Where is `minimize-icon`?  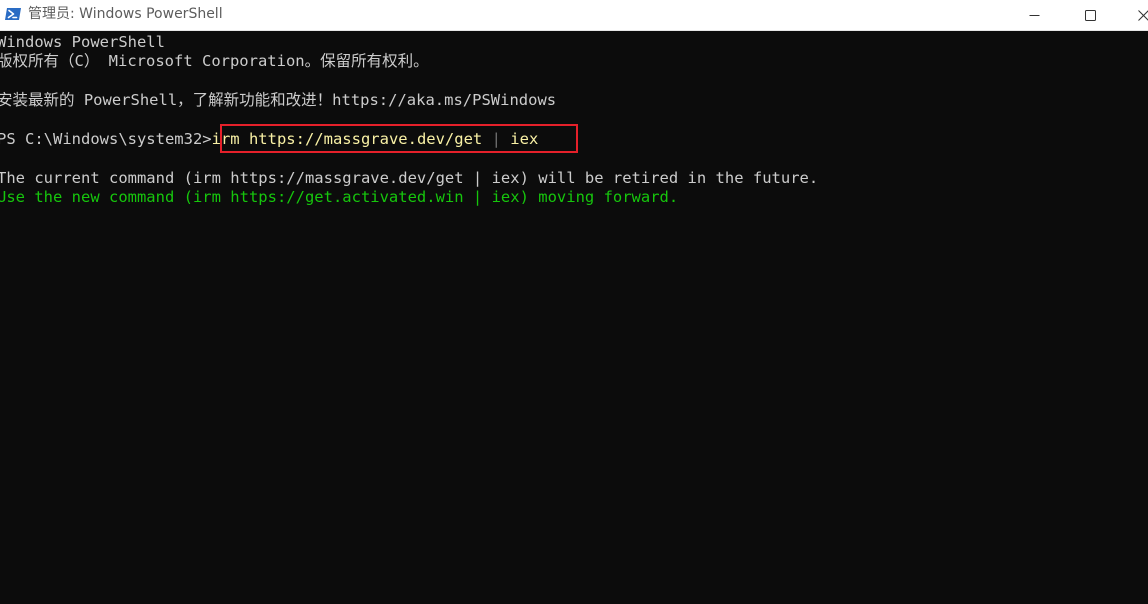 minimize-icon is located at coordinates (1034, 15).